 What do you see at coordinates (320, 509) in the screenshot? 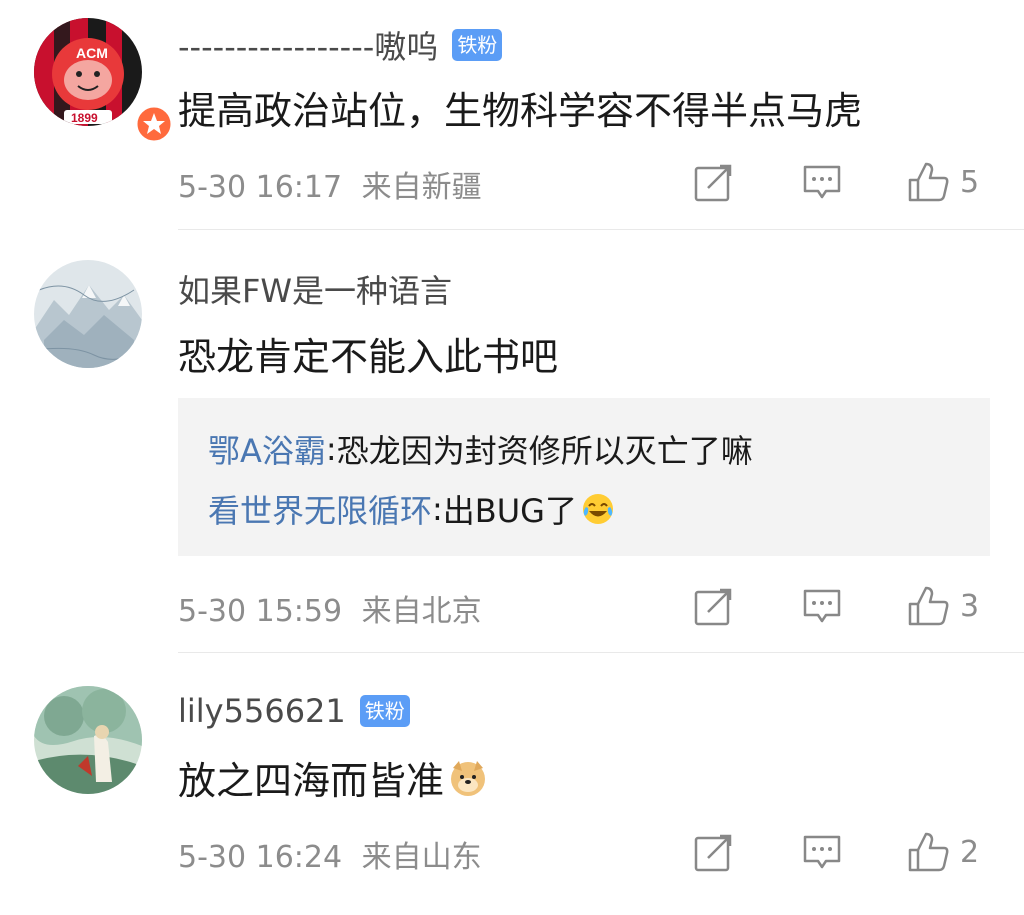
I see `reply-author: 看世界无限循环` at bounding box center [320, 509].